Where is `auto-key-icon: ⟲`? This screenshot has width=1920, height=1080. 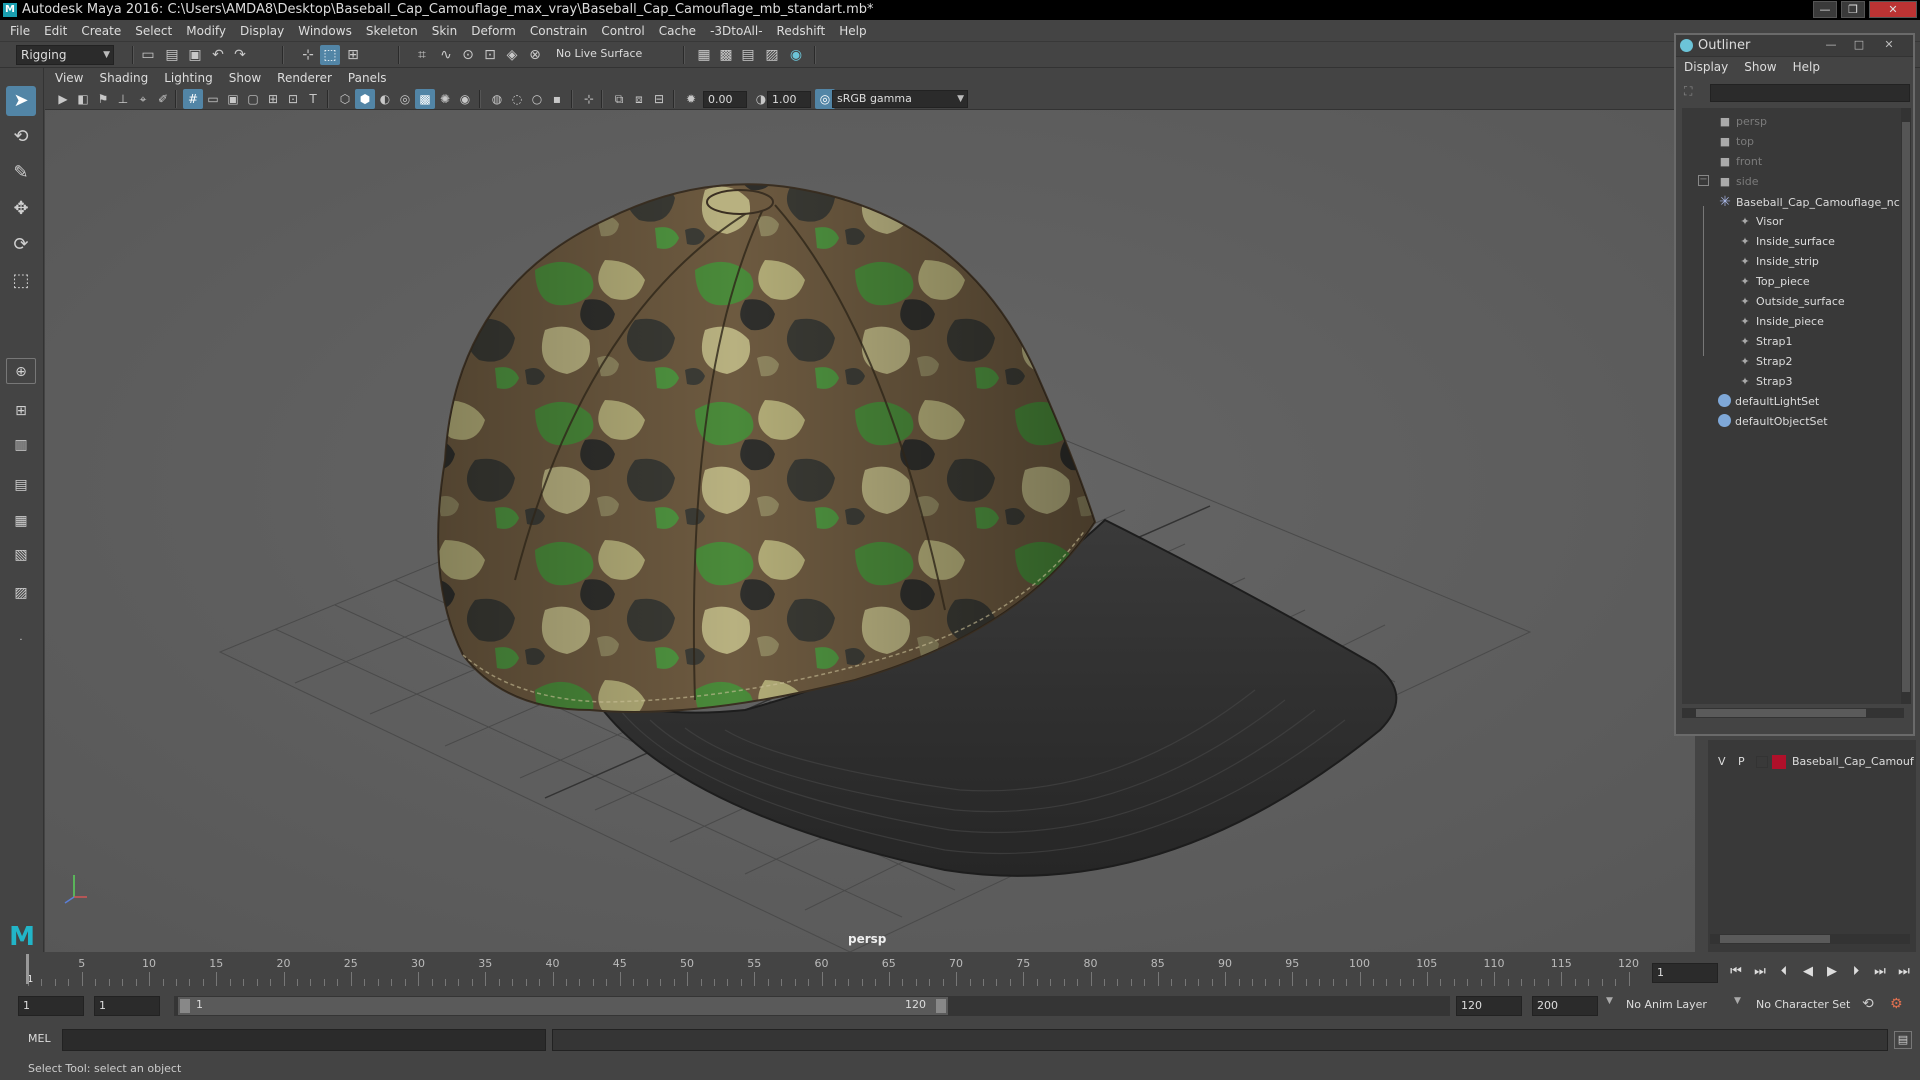 auto-key-icon: ⟲ is located at coordinates (1868, 1004).